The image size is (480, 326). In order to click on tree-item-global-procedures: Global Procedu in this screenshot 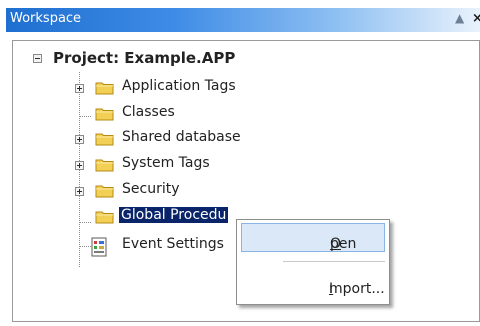, I will do `click(174, 215)`.